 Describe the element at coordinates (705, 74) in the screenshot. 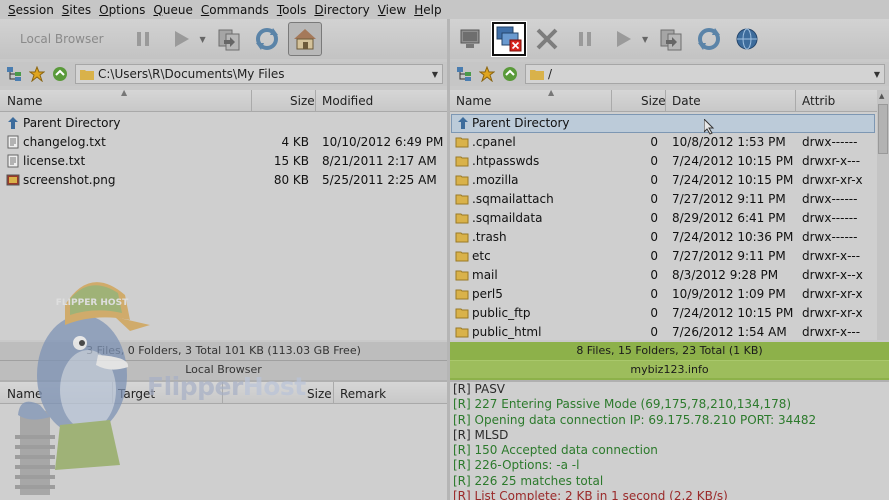

I see `remote-path-field: / ▼` at that location.